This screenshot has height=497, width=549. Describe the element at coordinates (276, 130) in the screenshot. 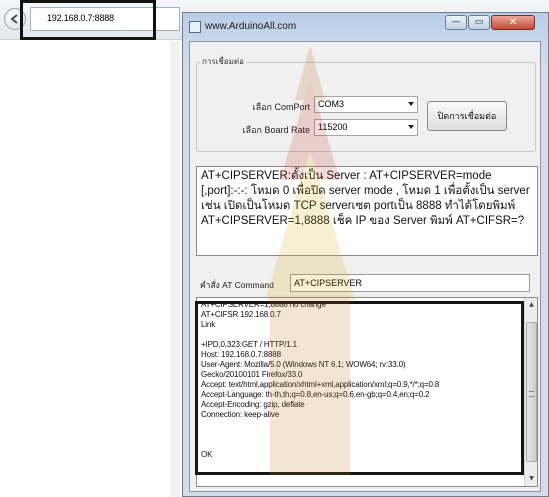

I see `baud-rate-label: เลือก Board Rate` at that location.